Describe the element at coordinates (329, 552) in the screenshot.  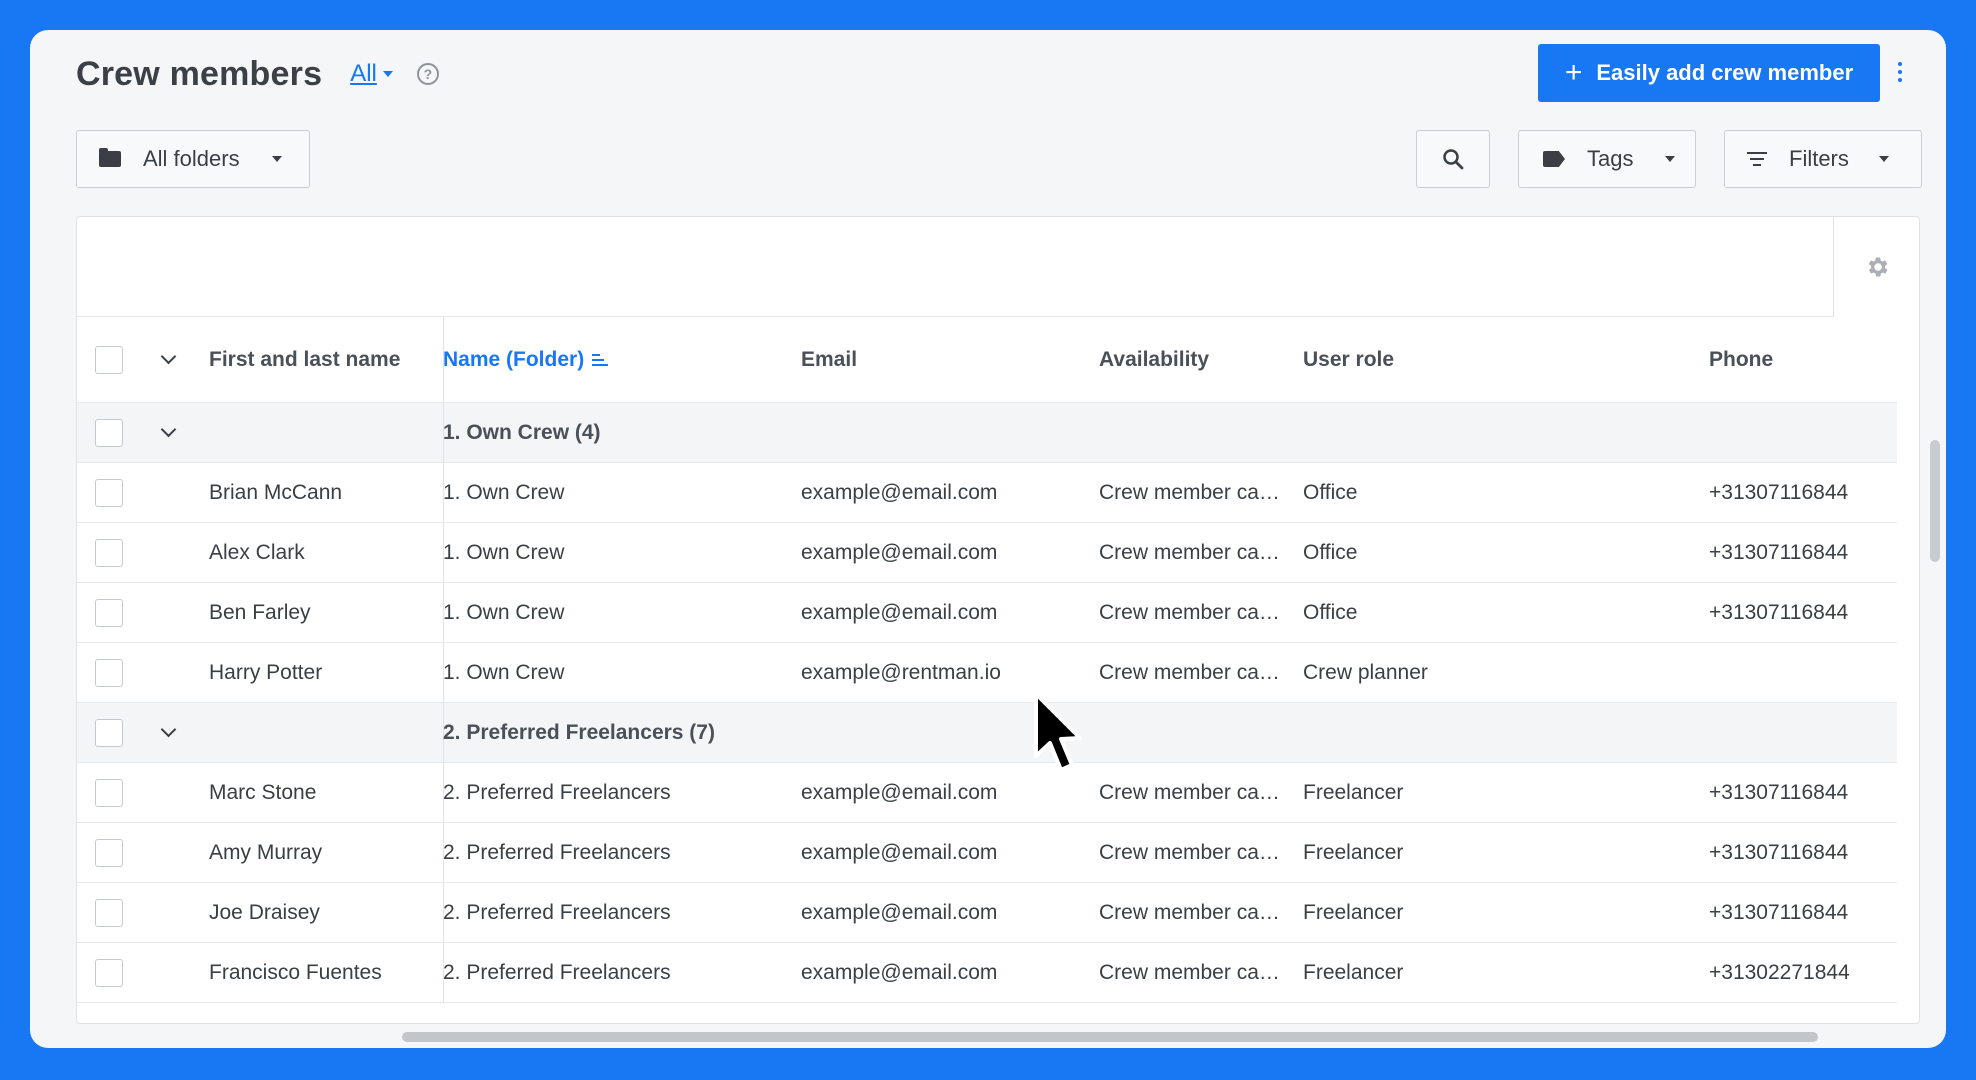
I see `cell-name: Alex Clark` at that location.